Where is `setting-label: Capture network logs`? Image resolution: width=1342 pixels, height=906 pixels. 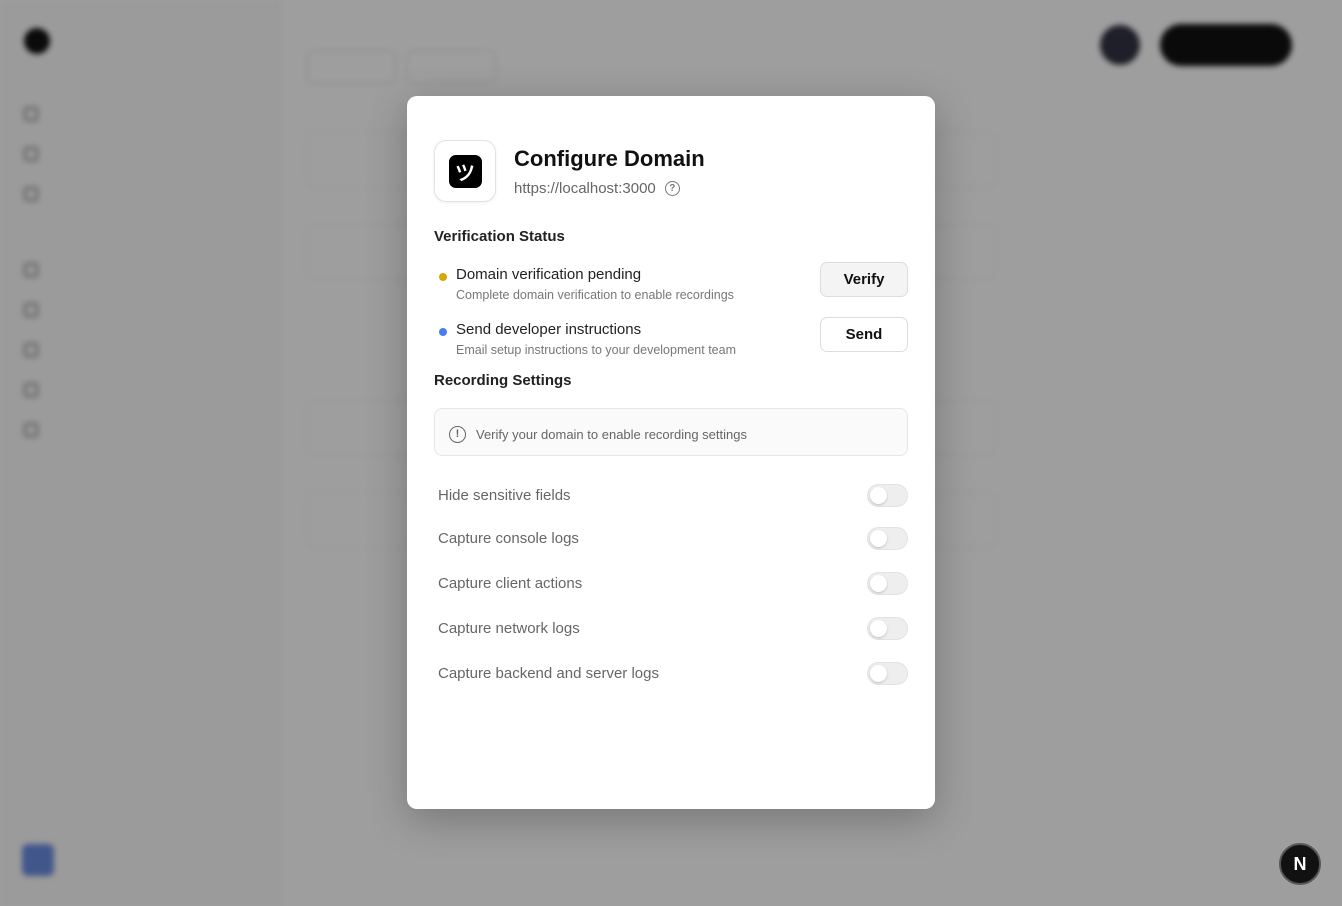
setting-label: Capture network logs is located at coordinates (509, 628).